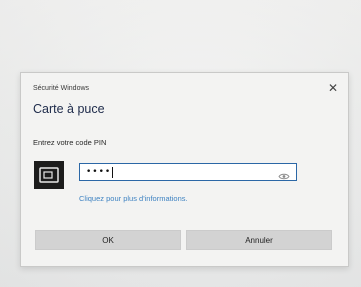 This screenshot has width=361, height=287. I want to click on more-info-link: Cliquez pour plus d'informations., so click(133, 198).